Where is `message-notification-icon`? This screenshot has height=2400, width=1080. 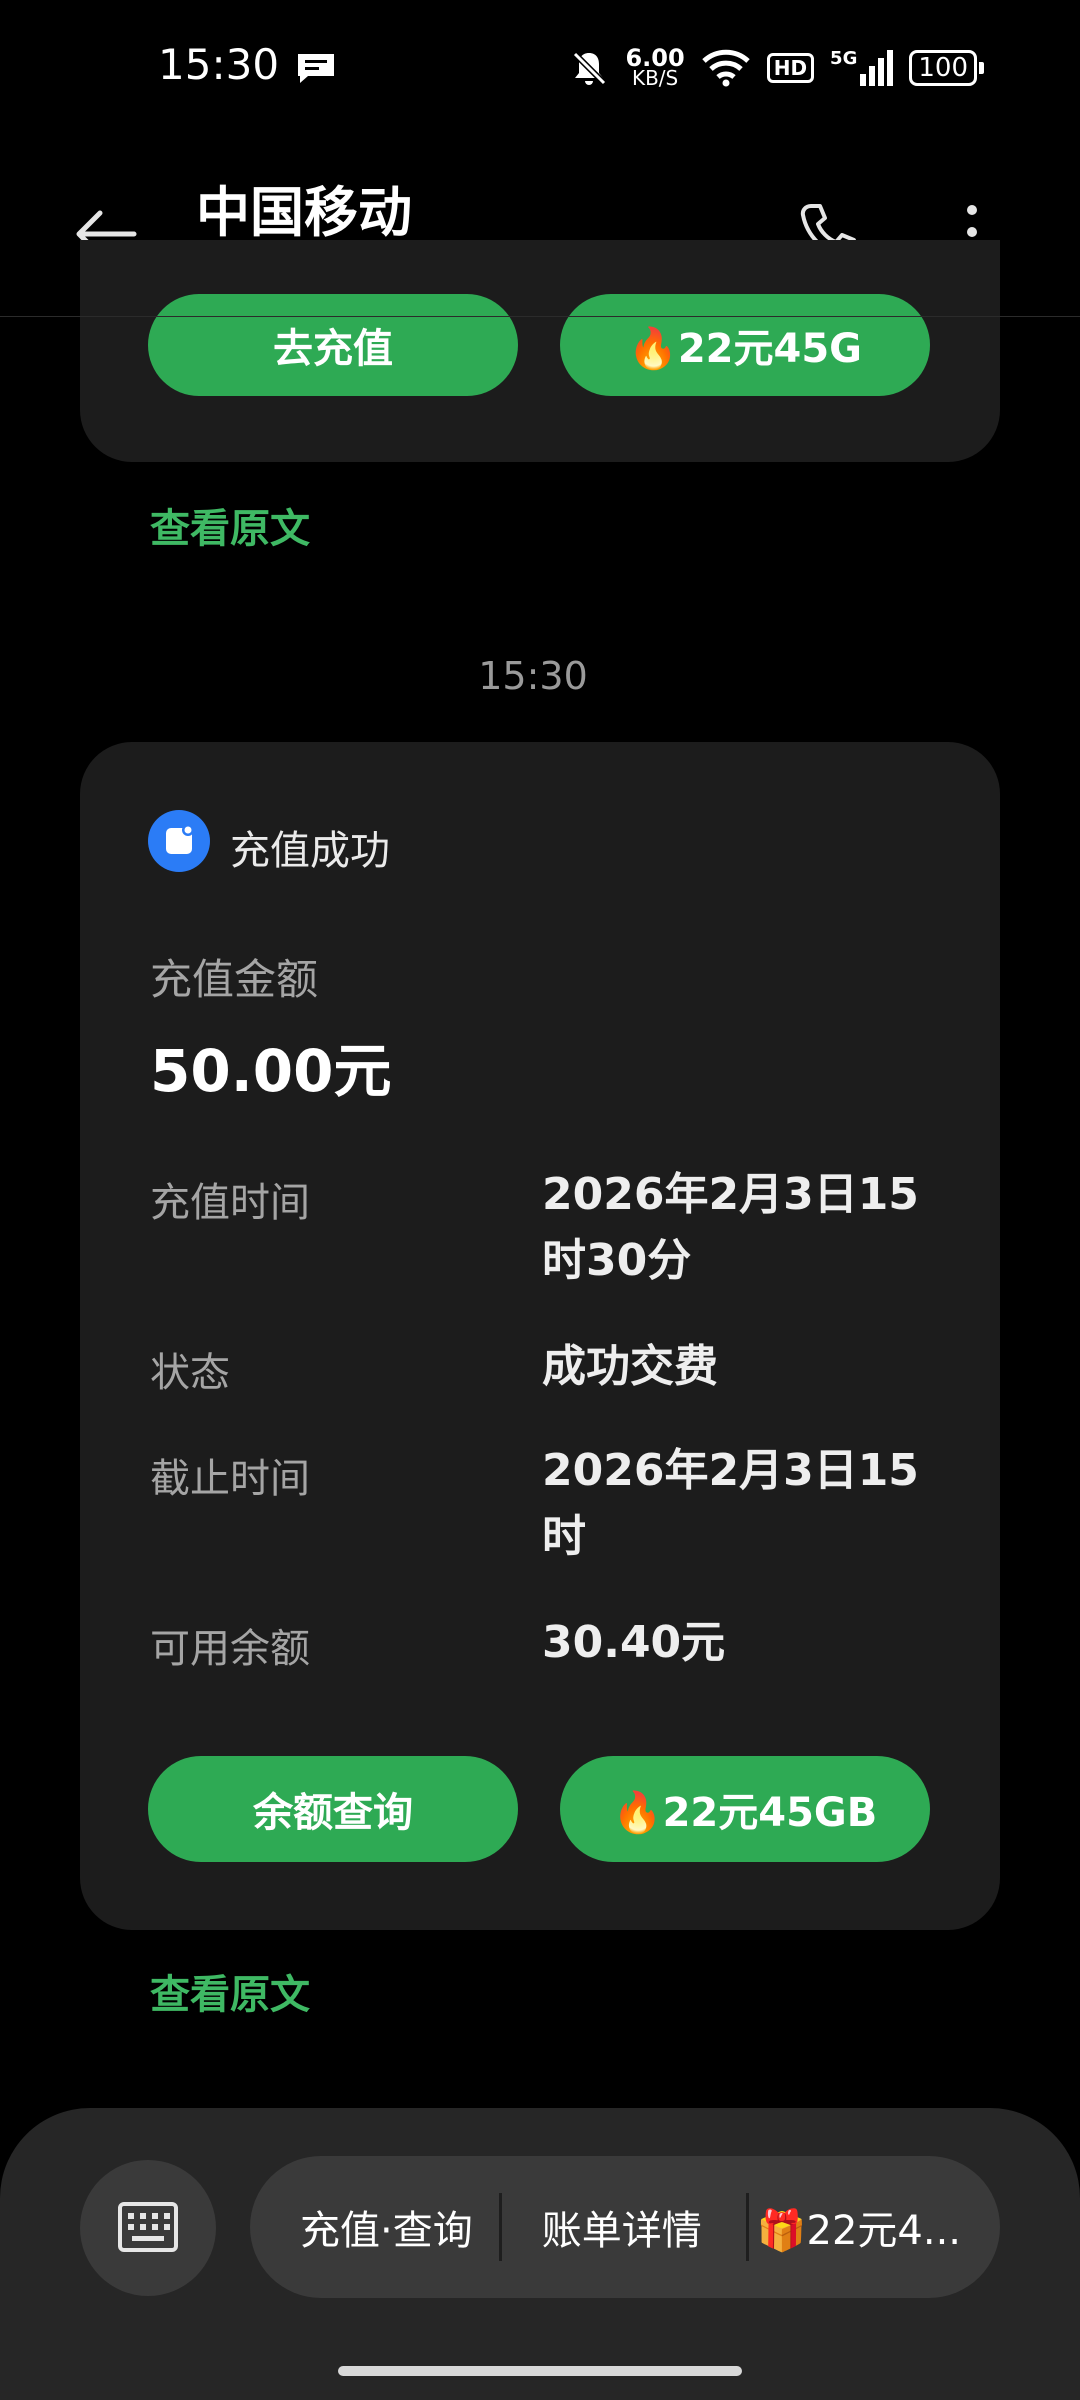
message-notification-icon is located at coordinates (316, 68).